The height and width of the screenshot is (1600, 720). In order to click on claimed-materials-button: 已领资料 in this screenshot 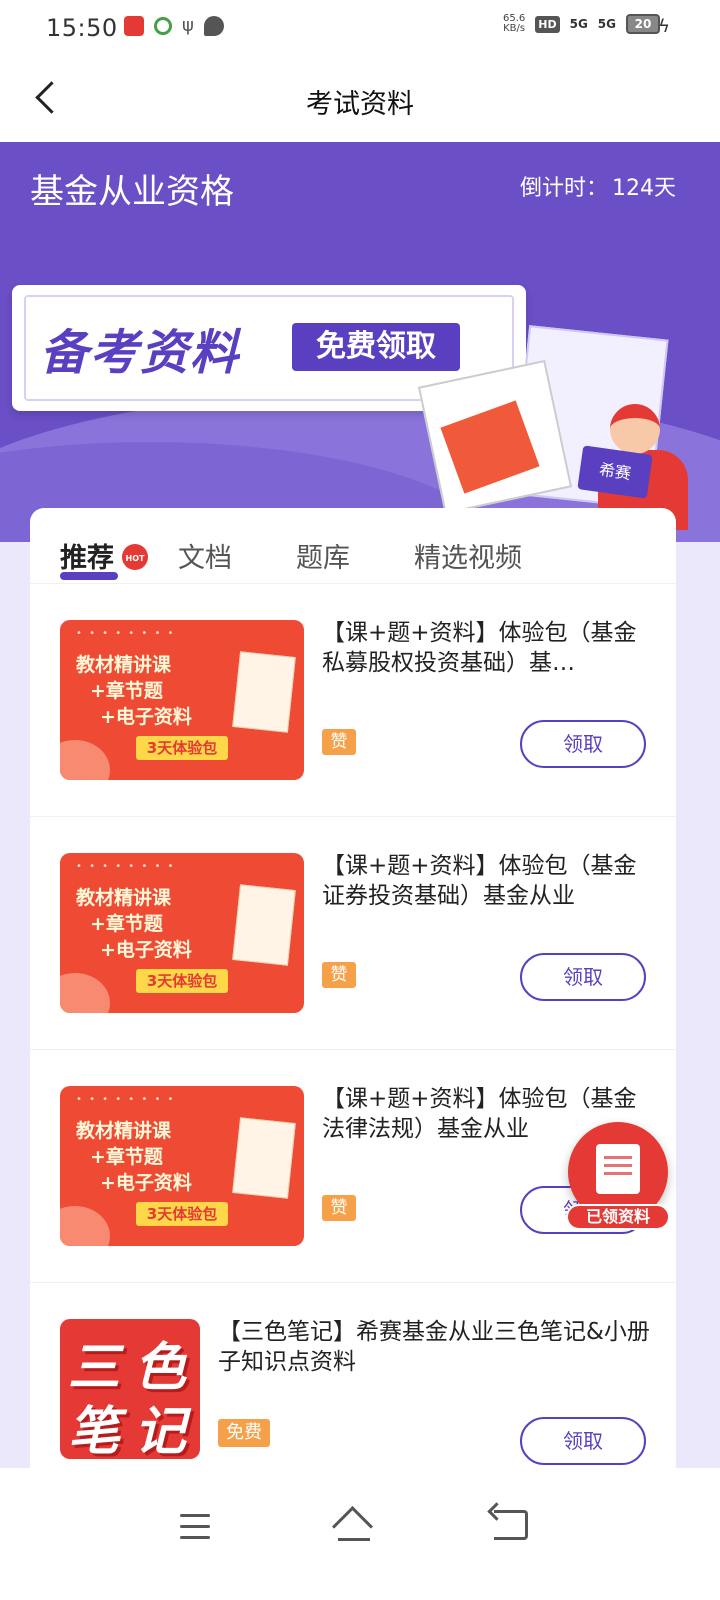, I will do `click(618, 1176)`.